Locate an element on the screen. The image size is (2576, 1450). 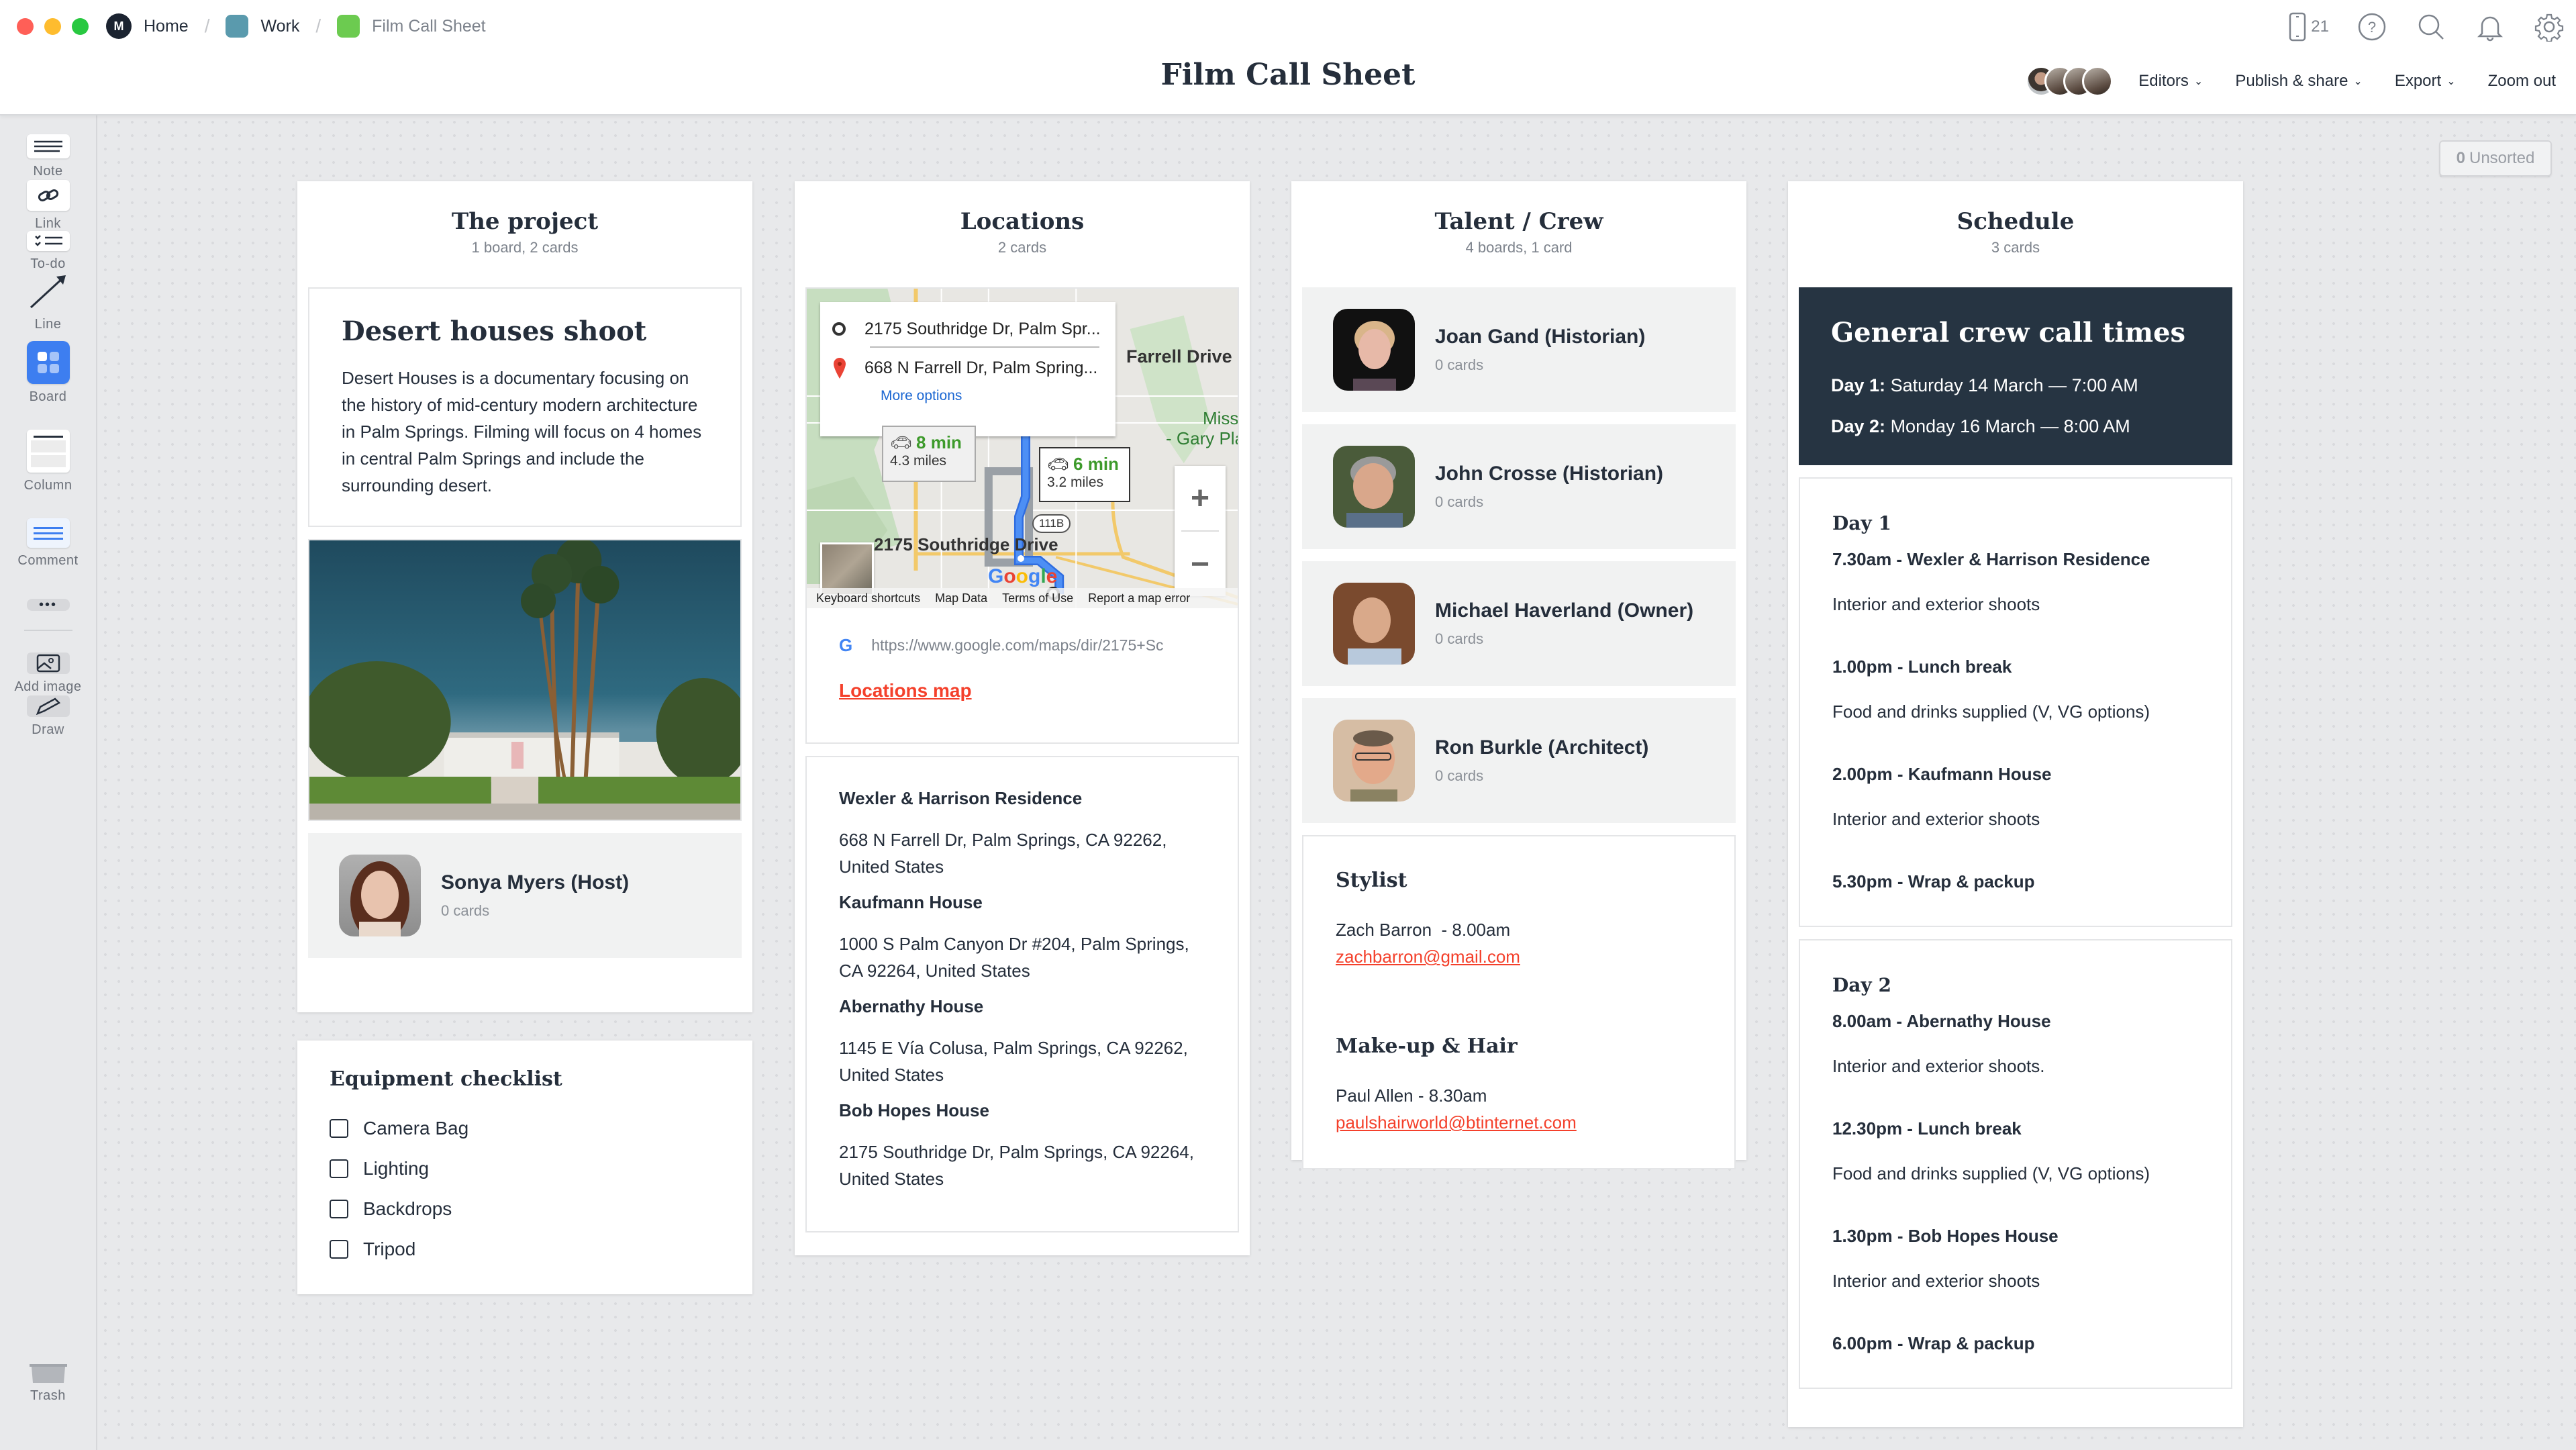
link-title: Locations map is located at coordinates (905, 691).